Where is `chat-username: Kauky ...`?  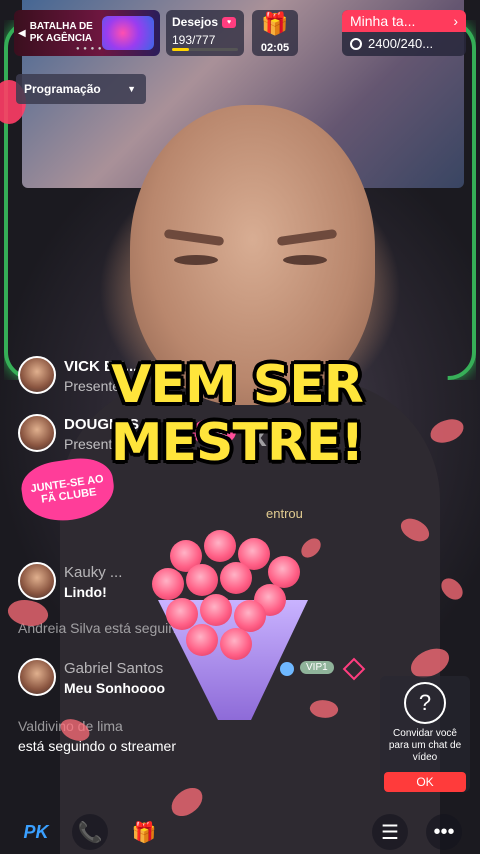 chat-username: Kauky ... is located at coordinates (93, 572).